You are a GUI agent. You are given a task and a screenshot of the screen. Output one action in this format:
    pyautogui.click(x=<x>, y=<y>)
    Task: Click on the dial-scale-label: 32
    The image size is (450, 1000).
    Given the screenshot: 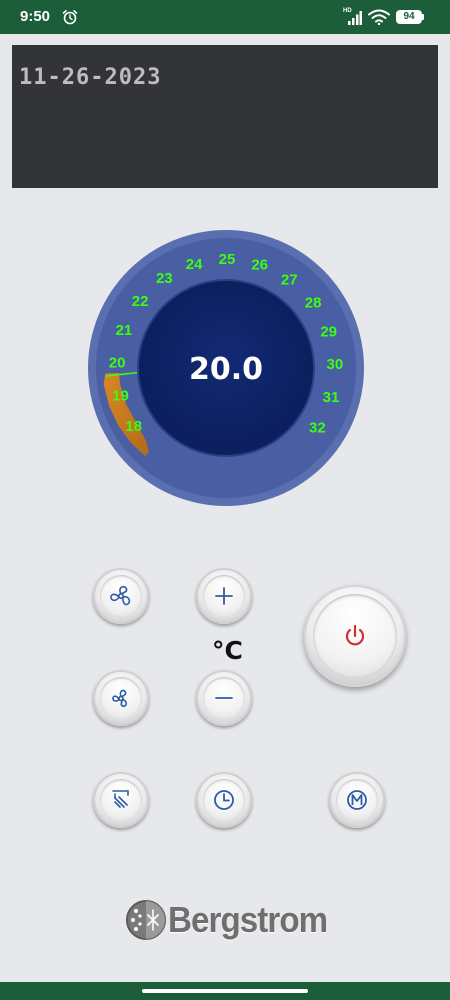 What is the action you would take?
    pyautogui.click(x=317, y=427)
    